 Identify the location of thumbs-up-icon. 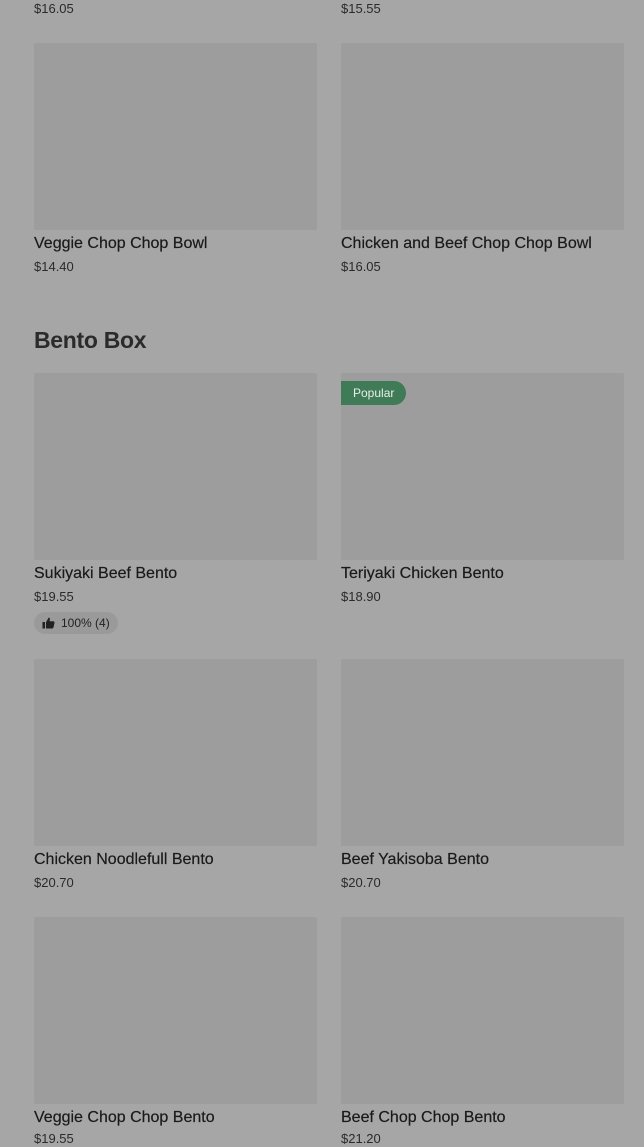
(48, 623).